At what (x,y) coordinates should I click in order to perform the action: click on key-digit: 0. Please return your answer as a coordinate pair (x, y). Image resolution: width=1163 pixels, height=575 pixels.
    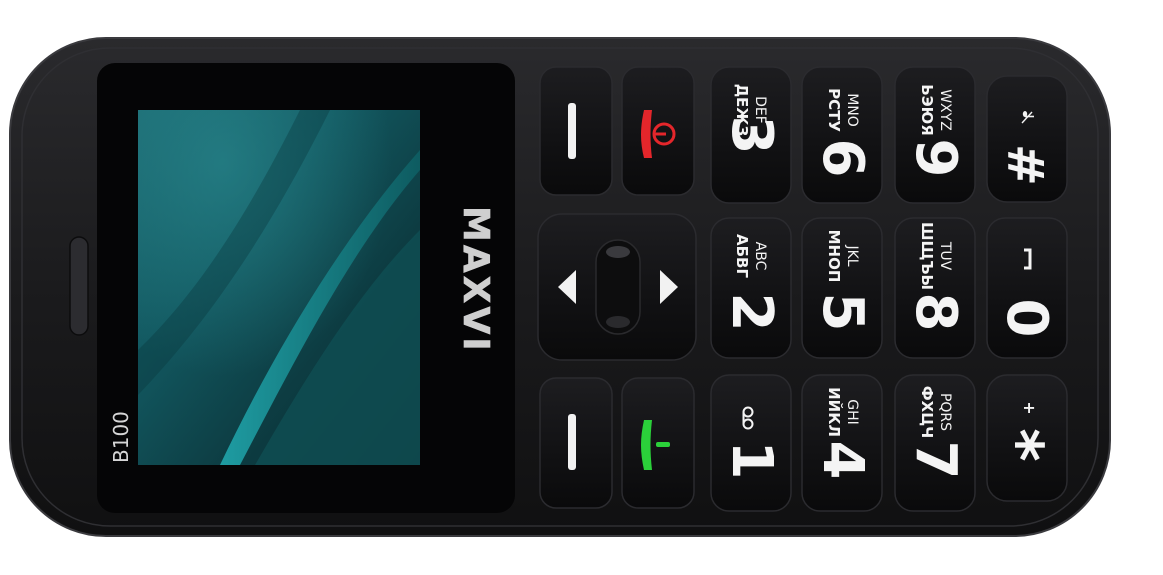
    Looking at the image, I should click on (1026, 318).